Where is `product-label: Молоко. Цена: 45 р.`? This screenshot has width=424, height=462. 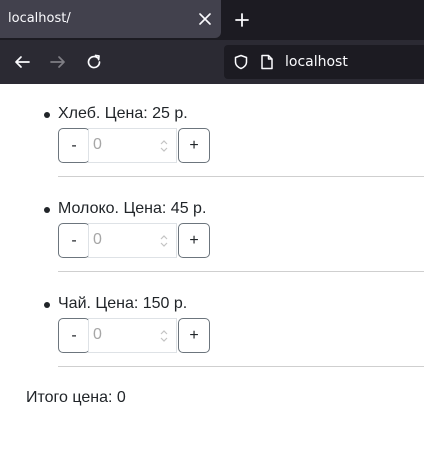 product-label: Молоко. Цена: 45 р. is located at coordinates (132, 208).